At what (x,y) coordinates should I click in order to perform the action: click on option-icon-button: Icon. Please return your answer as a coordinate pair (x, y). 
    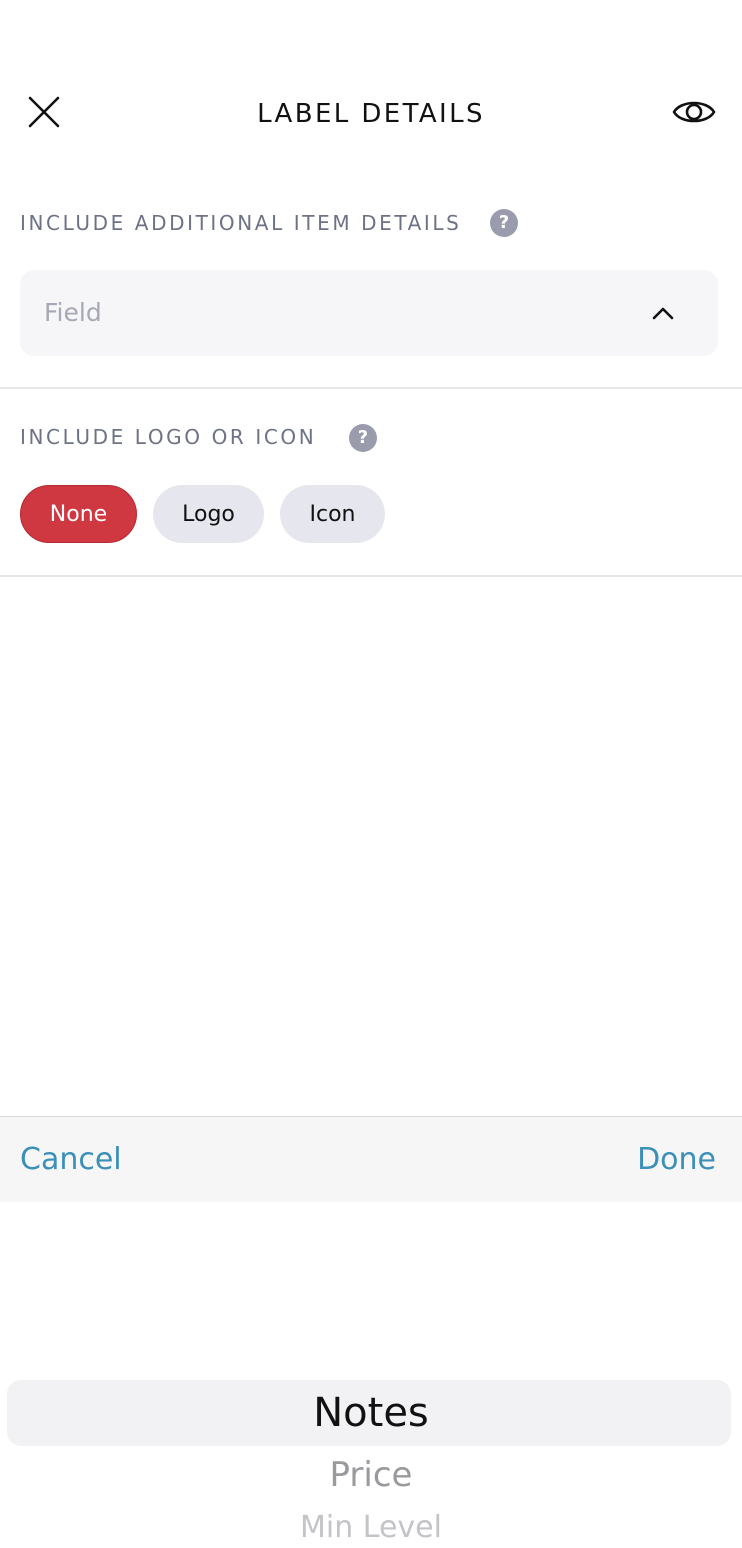
    Looking at the image, I should click on (332, 514).